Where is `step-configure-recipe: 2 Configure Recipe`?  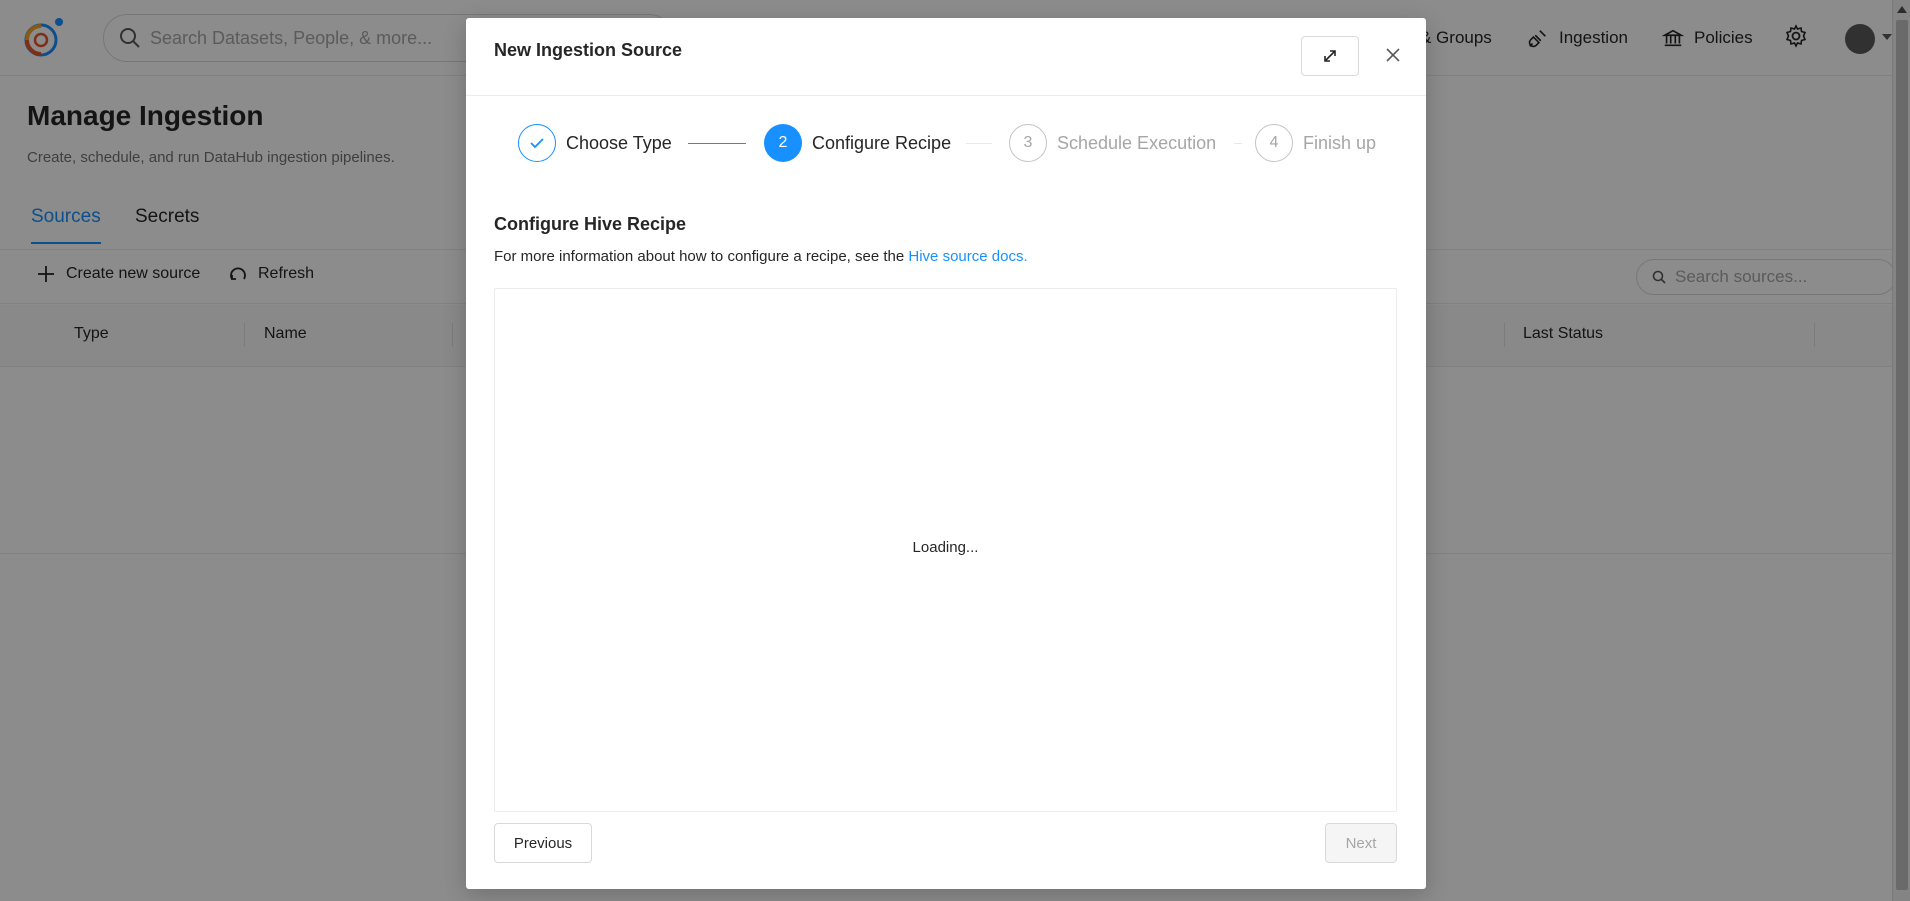 step-configure-recipe: 2 Configure Recipe is located at coordinates (857, 143).